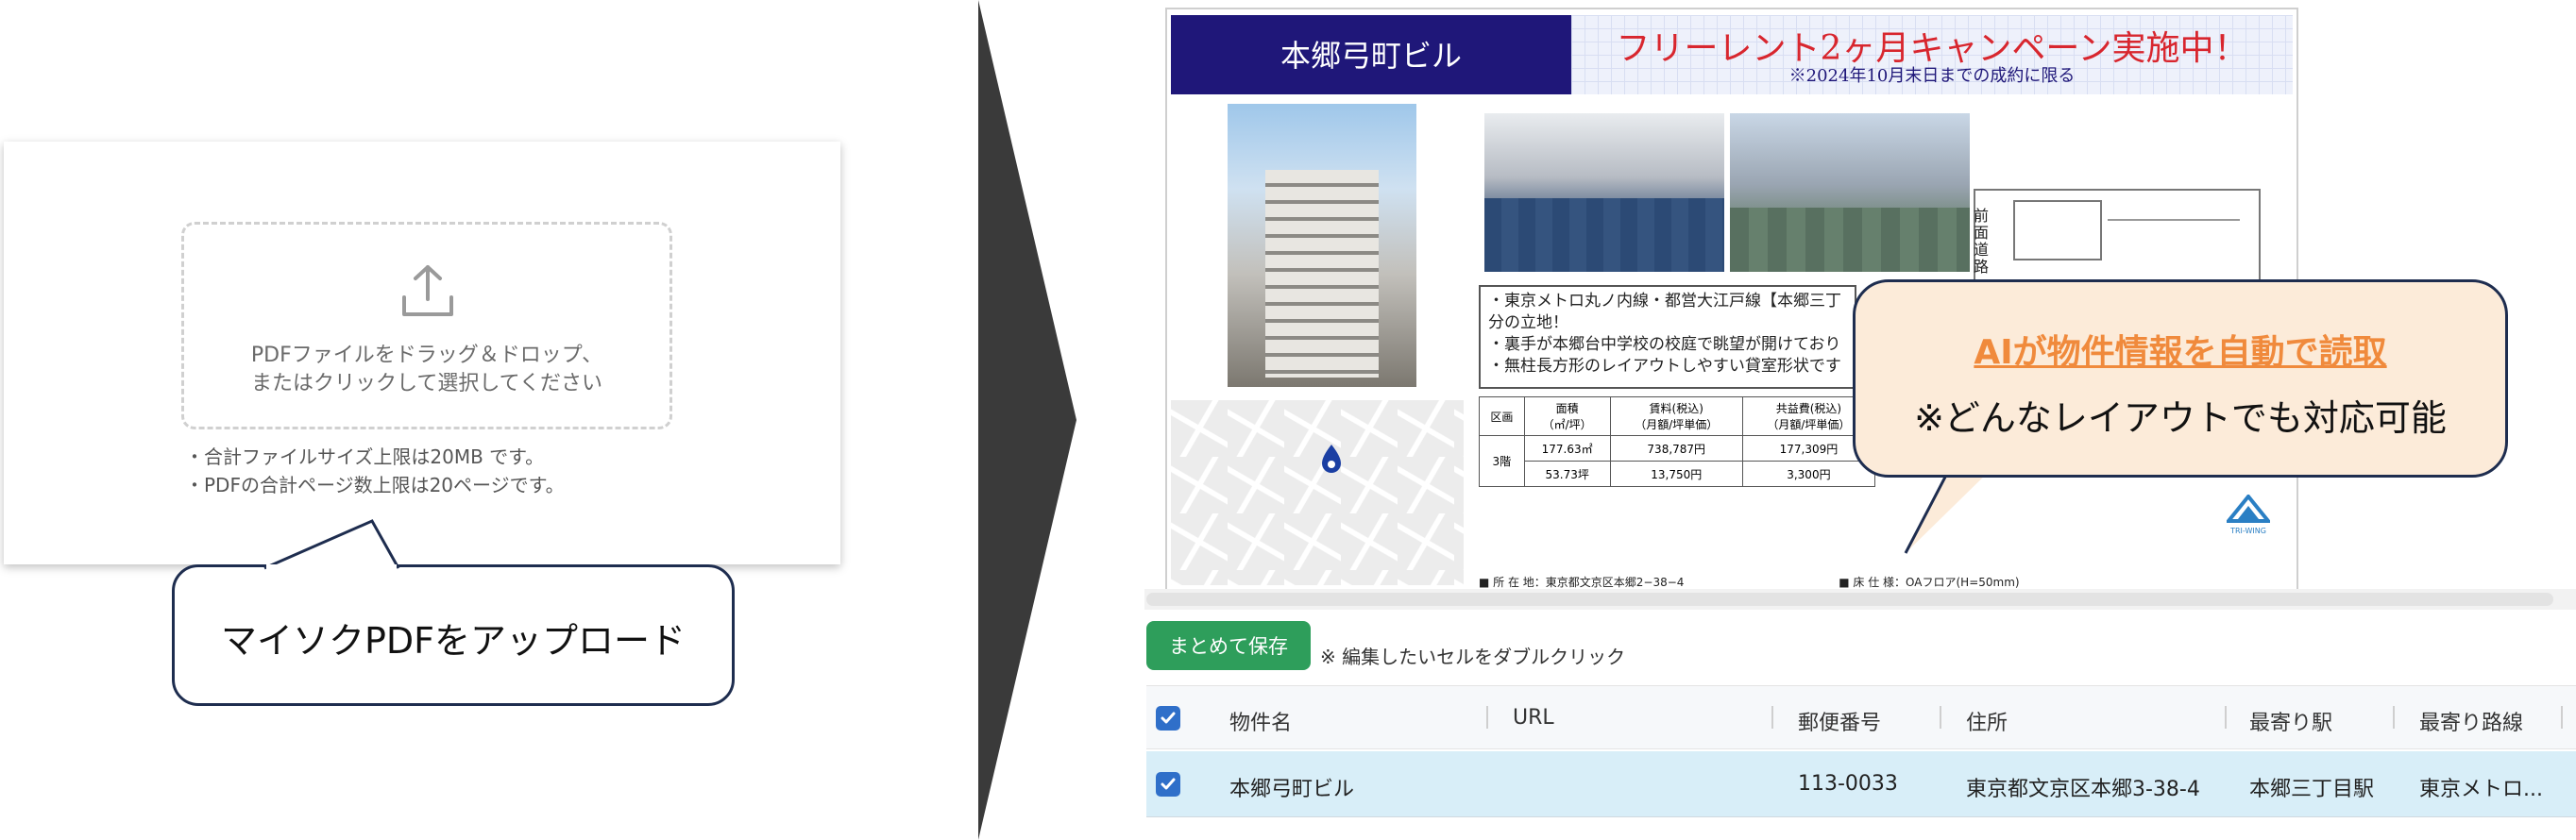  What do you see at coordinates (2311, 787) in the screenshot?
I see `cell-nearest-station: 本郷三丁目駅` at bounding box center [2311, 787].